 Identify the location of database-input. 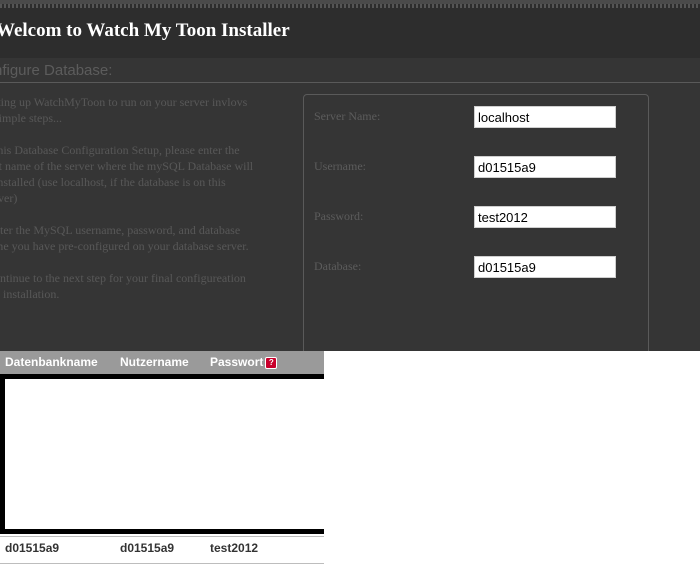
(545, 267).